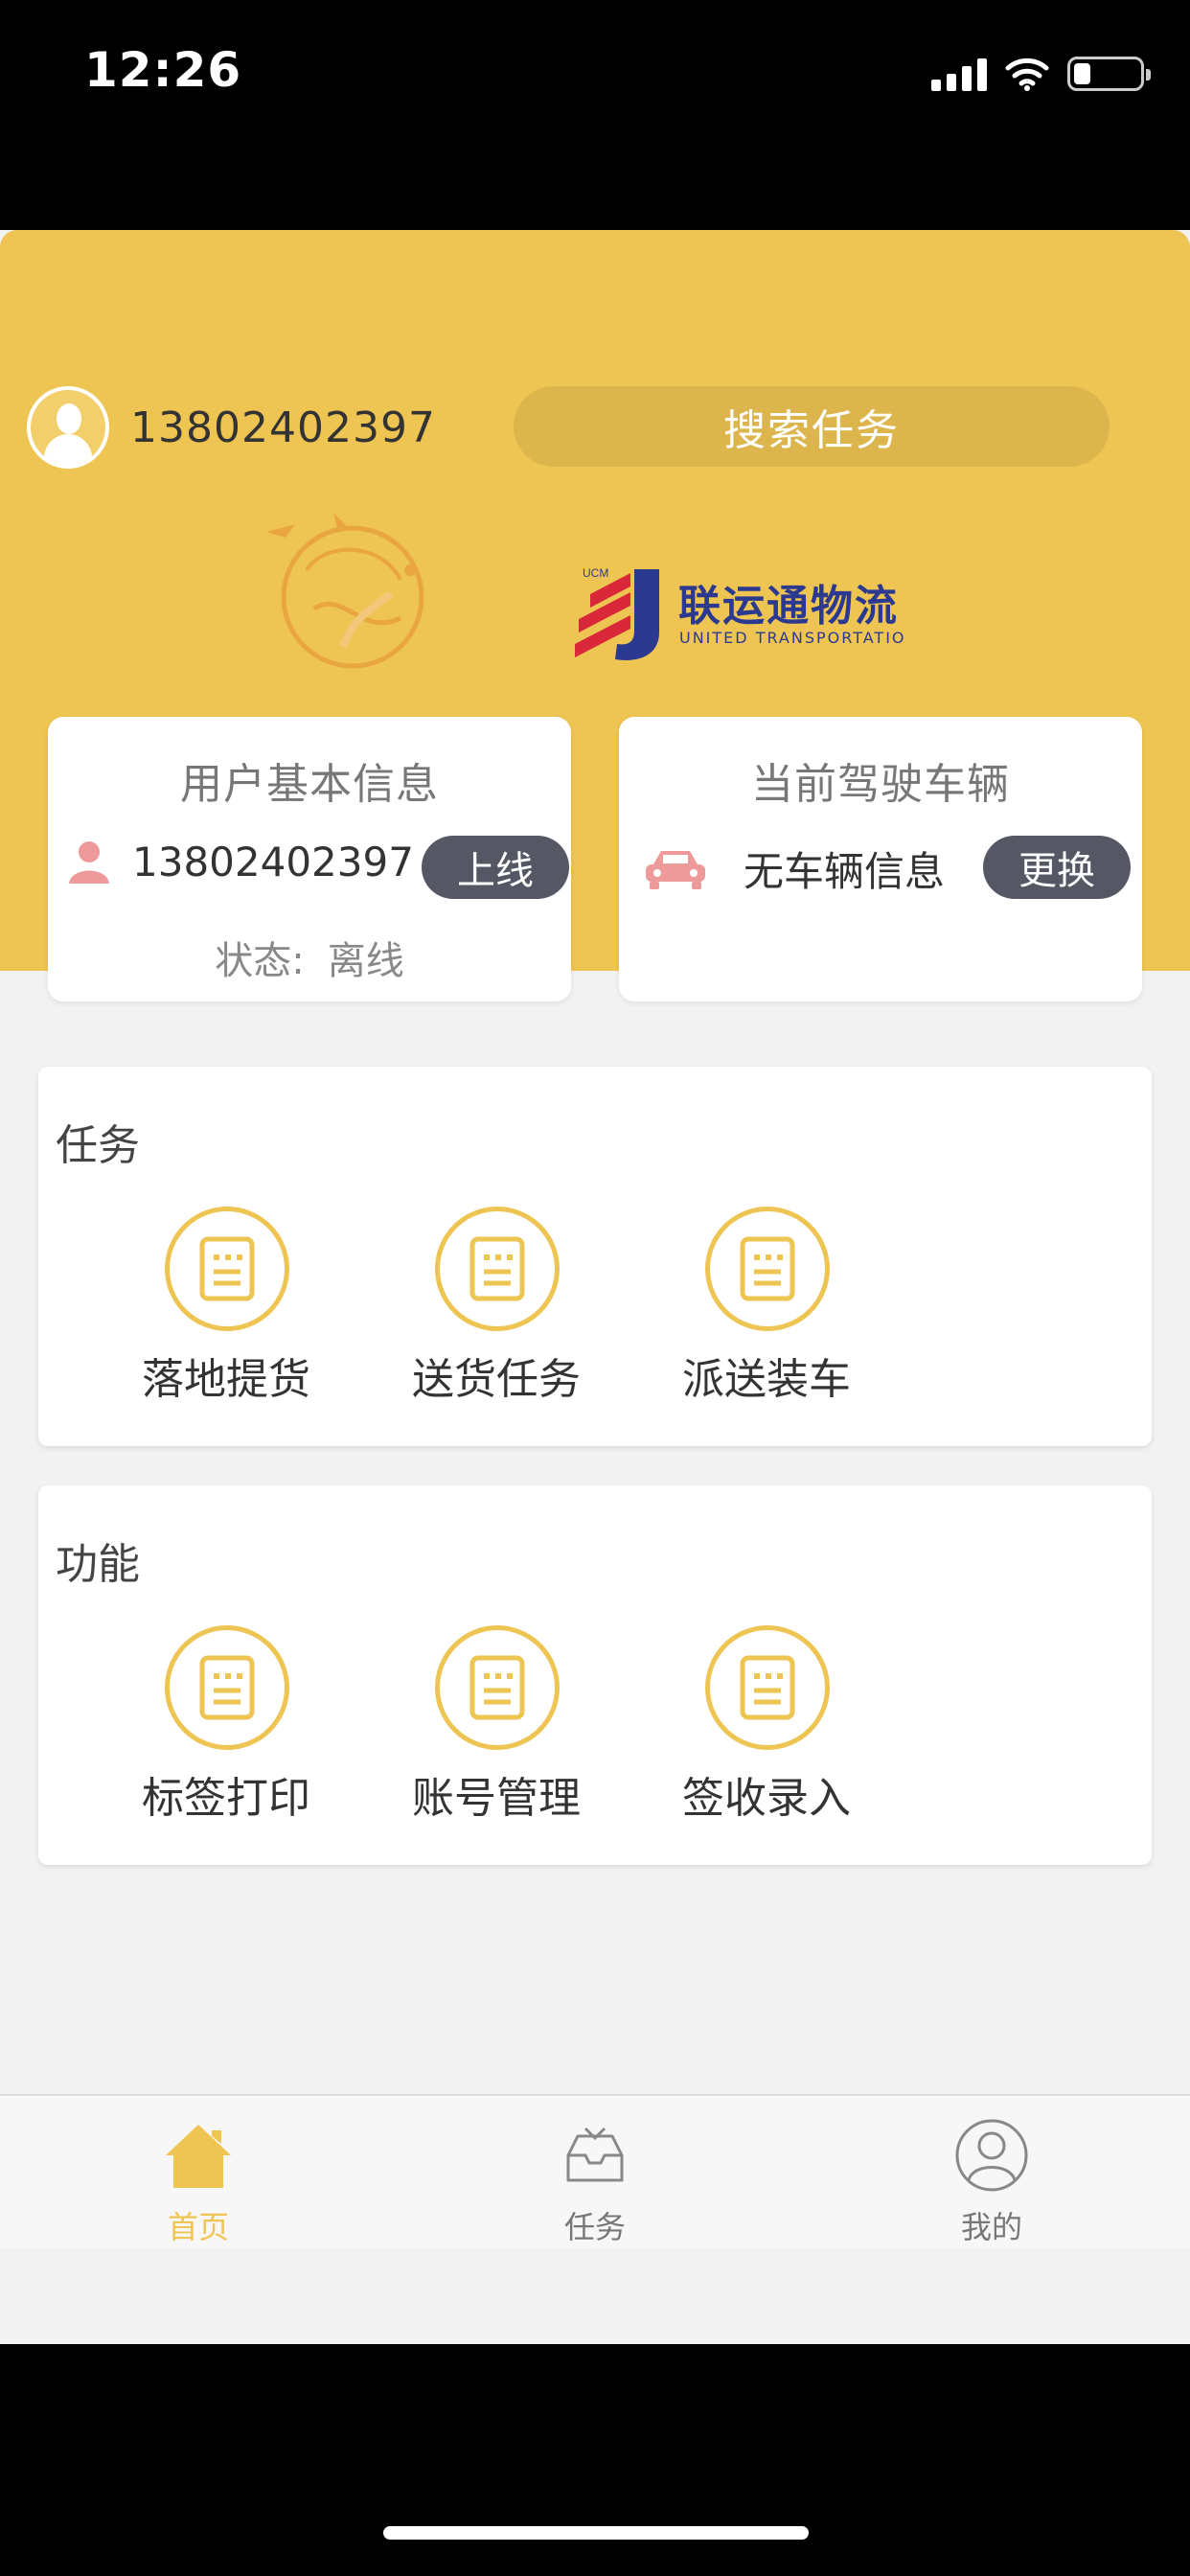 Image resolution: width=1190 pixels, height=2576 pixels. What do you see at coordinates (595, 115) in the screenshot?
I see `status-bar: 12:26` at bounding box center [595, 115].